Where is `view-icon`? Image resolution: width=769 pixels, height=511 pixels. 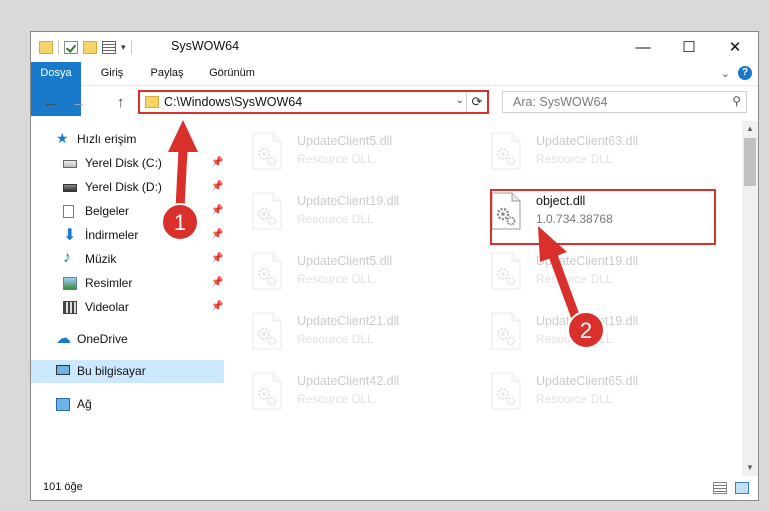 view-icon is located at coordinates (109, 47).